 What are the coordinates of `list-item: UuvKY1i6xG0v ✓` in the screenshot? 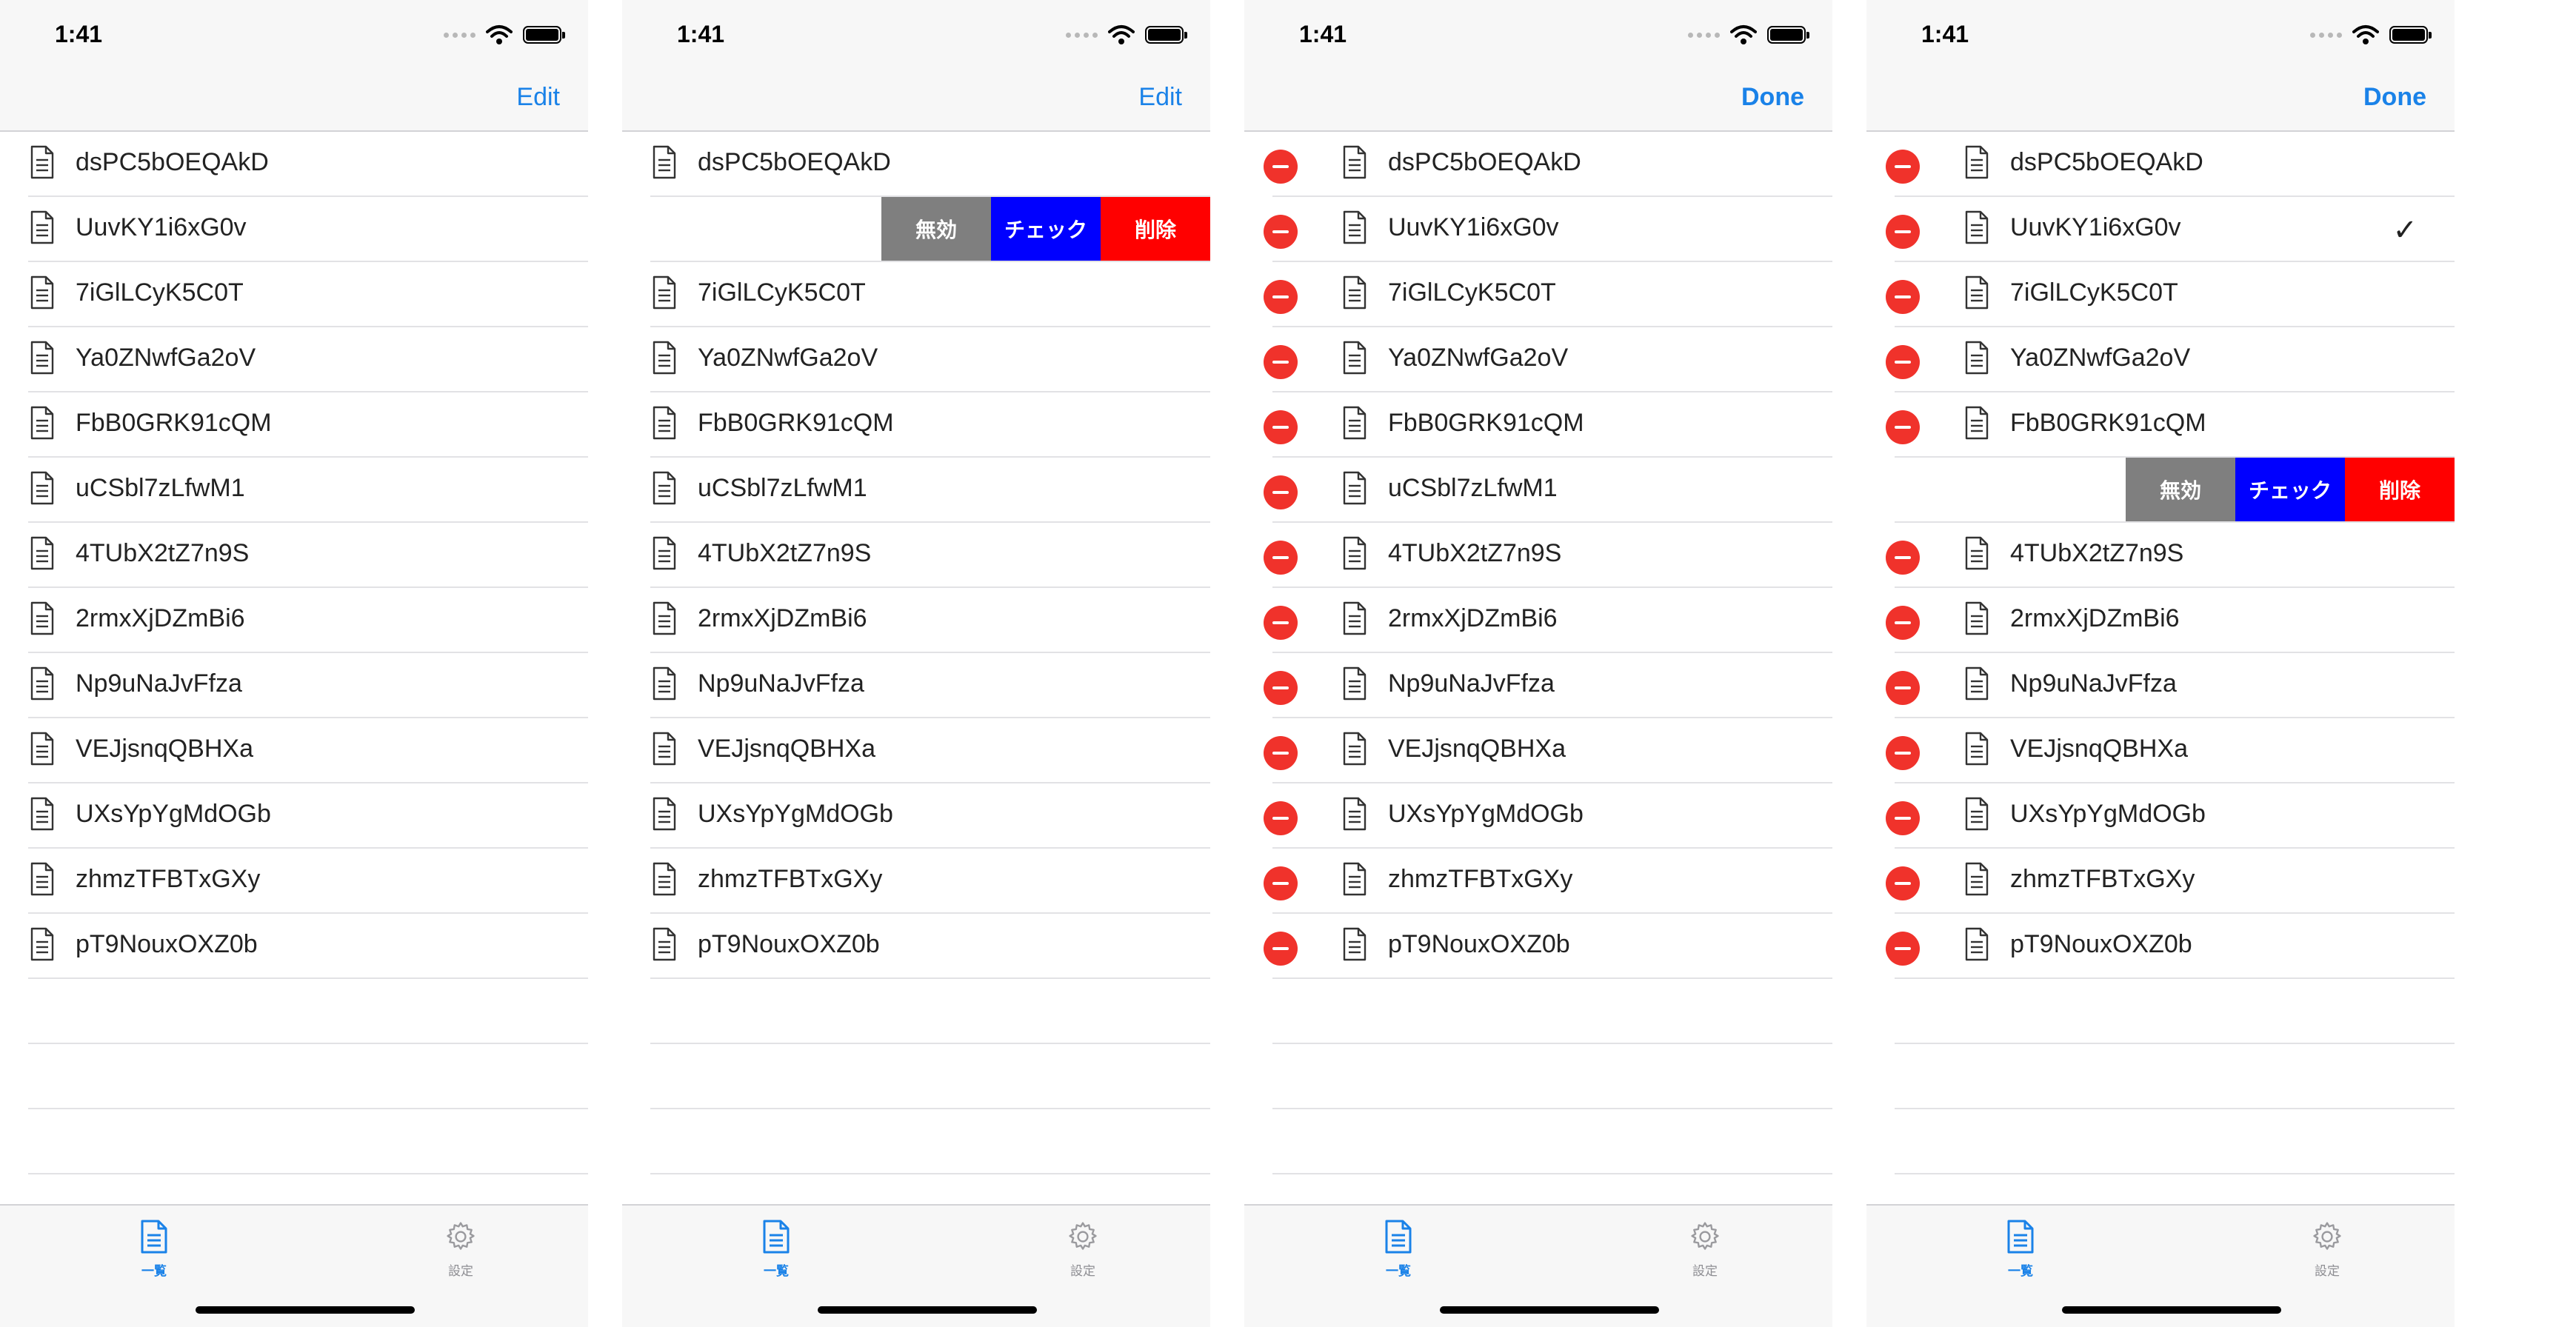 It's located at (2160, 229).